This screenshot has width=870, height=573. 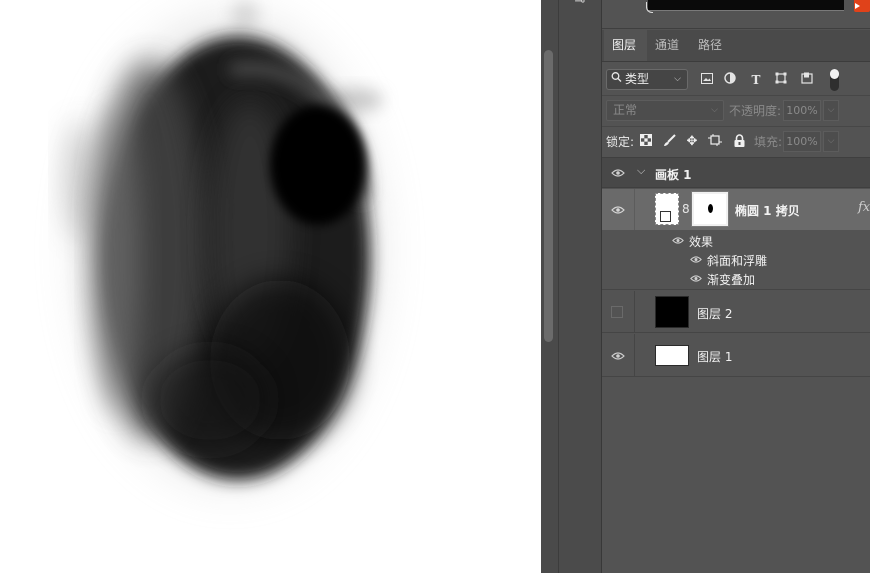 What do you see at coordinates (686, 209) in the screenshot?
I see `link-icon: 8` at bounding box center [686, 209].